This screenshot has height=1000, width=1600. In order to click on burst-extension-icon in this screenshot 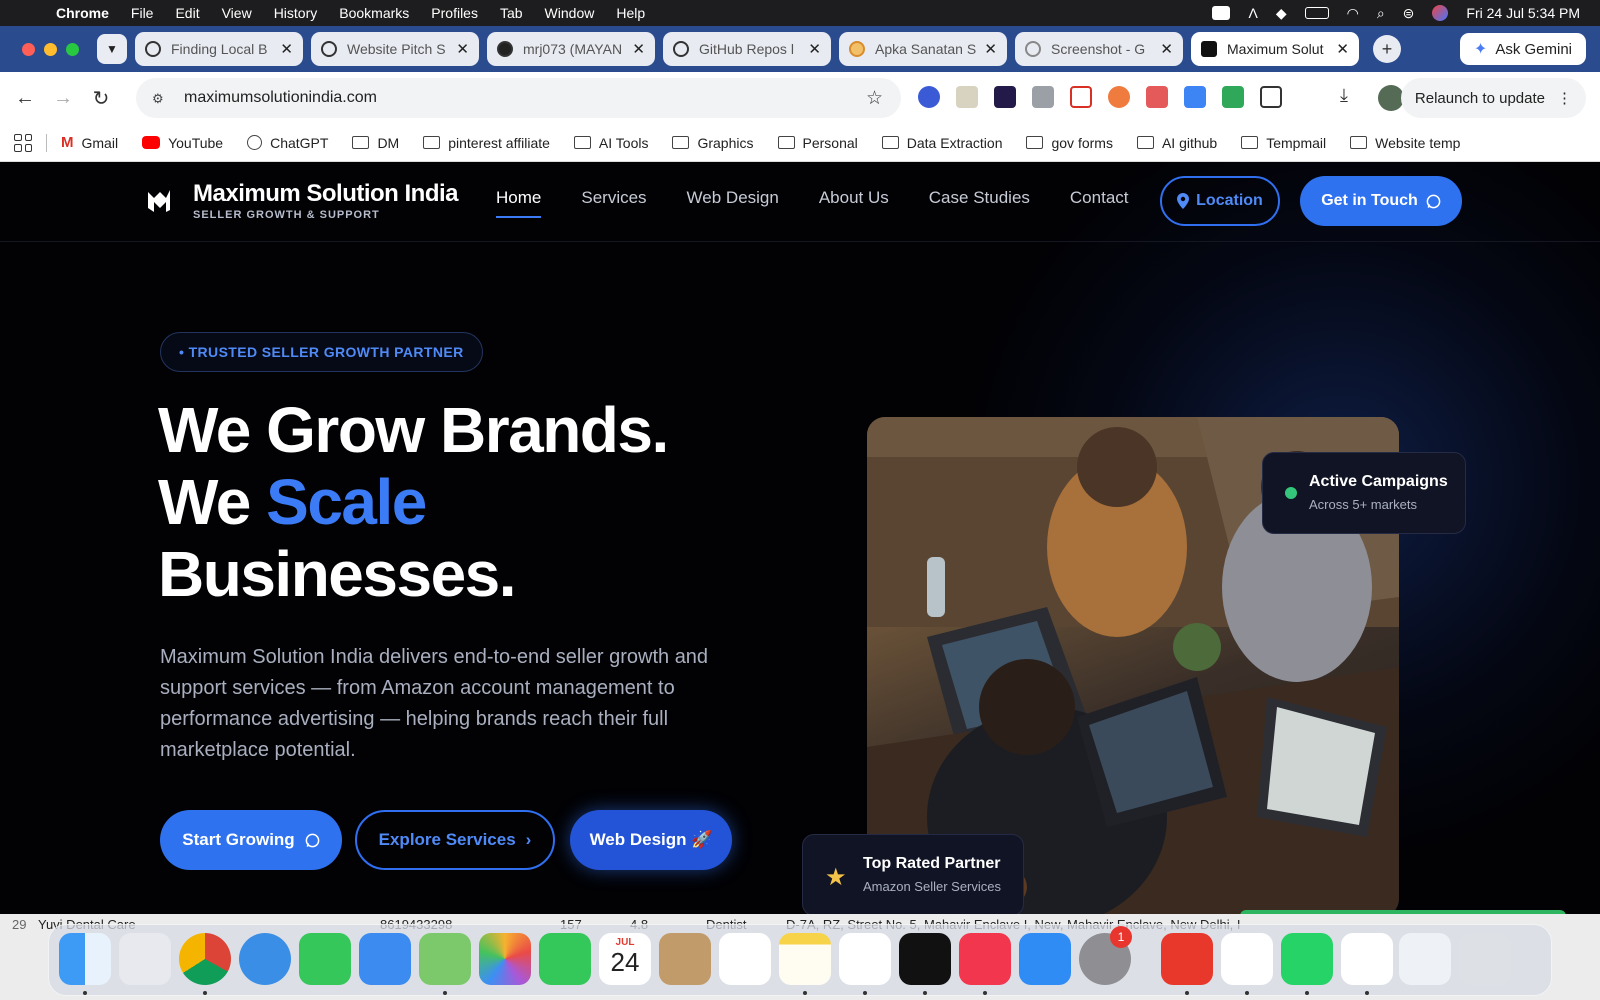, I will do `click(1119, 97)`.